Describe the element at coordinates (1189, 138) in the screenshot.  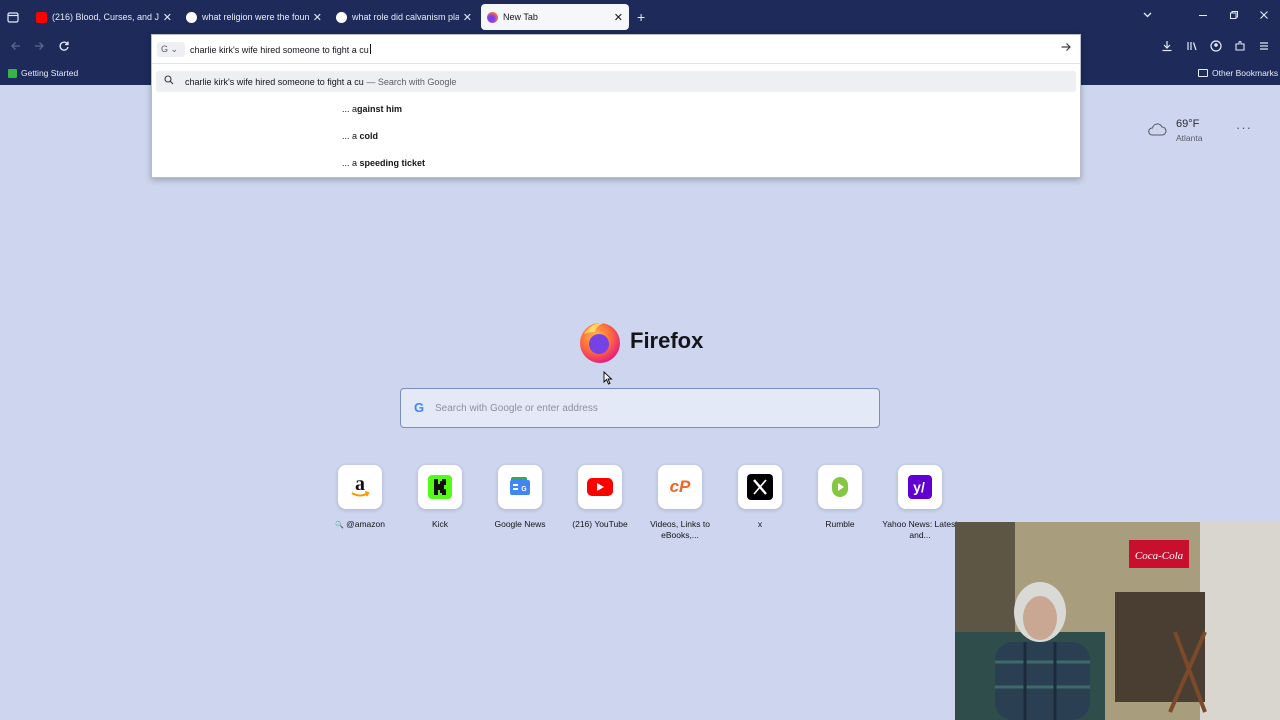
I see `weather-city: Atlanta` at that location.